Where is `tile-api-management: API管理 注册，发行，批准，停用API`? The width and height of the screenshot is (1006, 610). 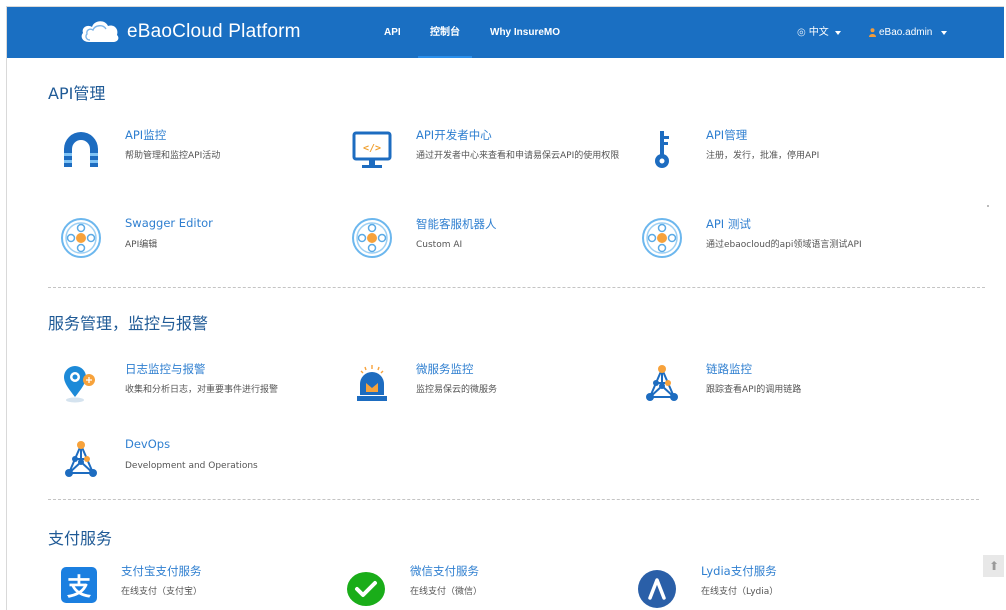 tile-api-management: API管理 注册，发行，批准，停用API is located at coordinates (780, 157).